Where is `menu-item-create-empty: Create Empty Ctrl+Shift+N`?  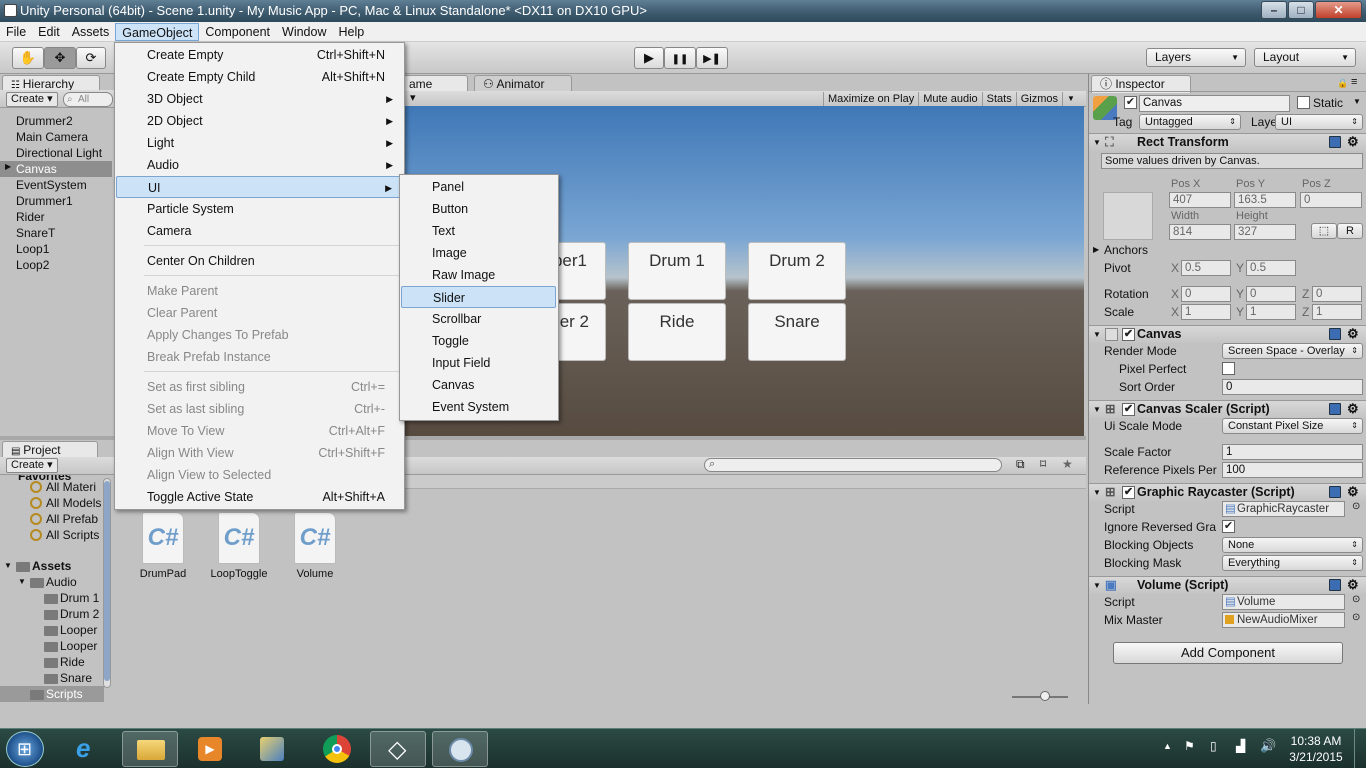
menu-item-create-empty: Create Empty Ctrl+Shift+N is located at coordinates (259, 55).